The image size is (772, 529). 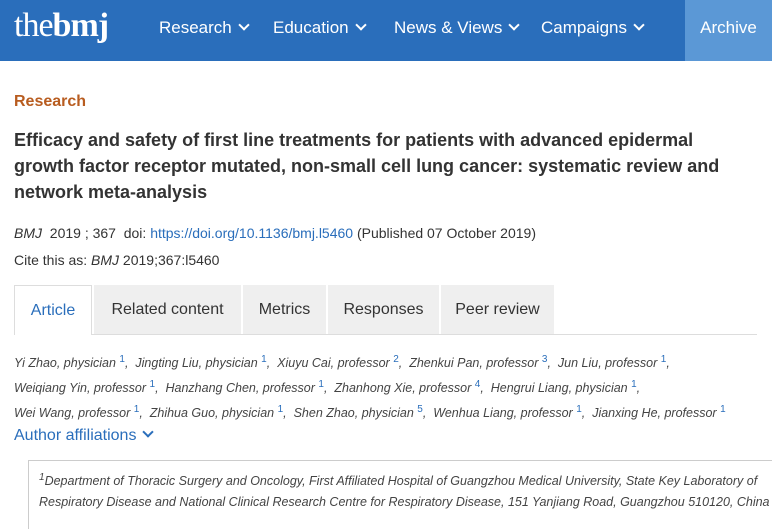 What do you see at coordinates (383, 310) in the screenshot?
I see `tab-responses: Responses` at bounding box center [383, 310].